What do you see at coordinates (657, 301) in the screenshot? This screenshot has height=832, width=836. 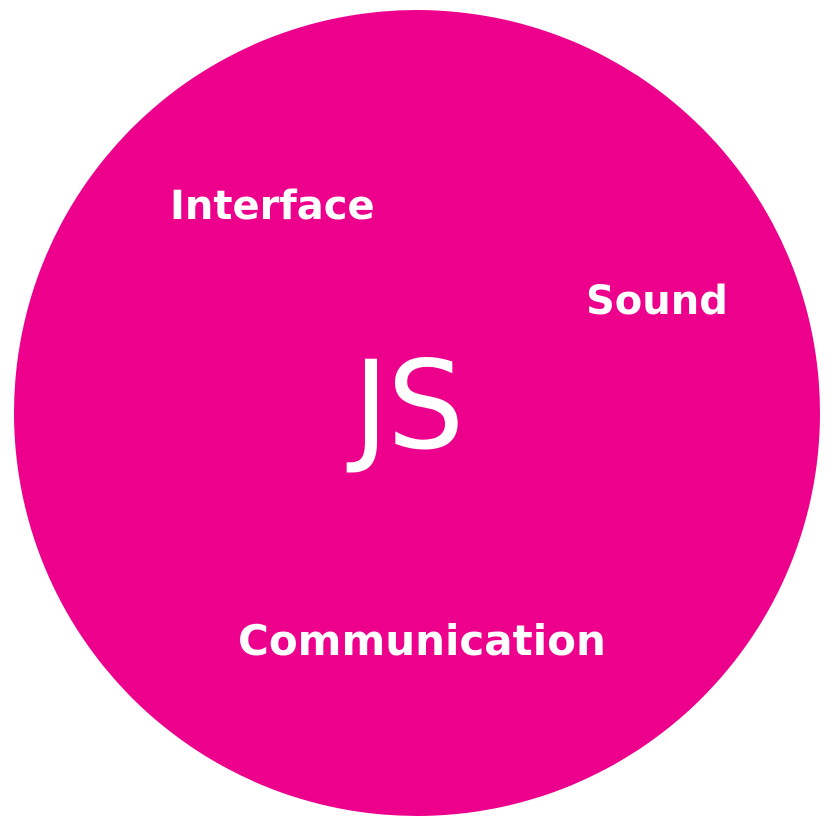 I see `sound-label: Sound` at bounding box center [657, 301].